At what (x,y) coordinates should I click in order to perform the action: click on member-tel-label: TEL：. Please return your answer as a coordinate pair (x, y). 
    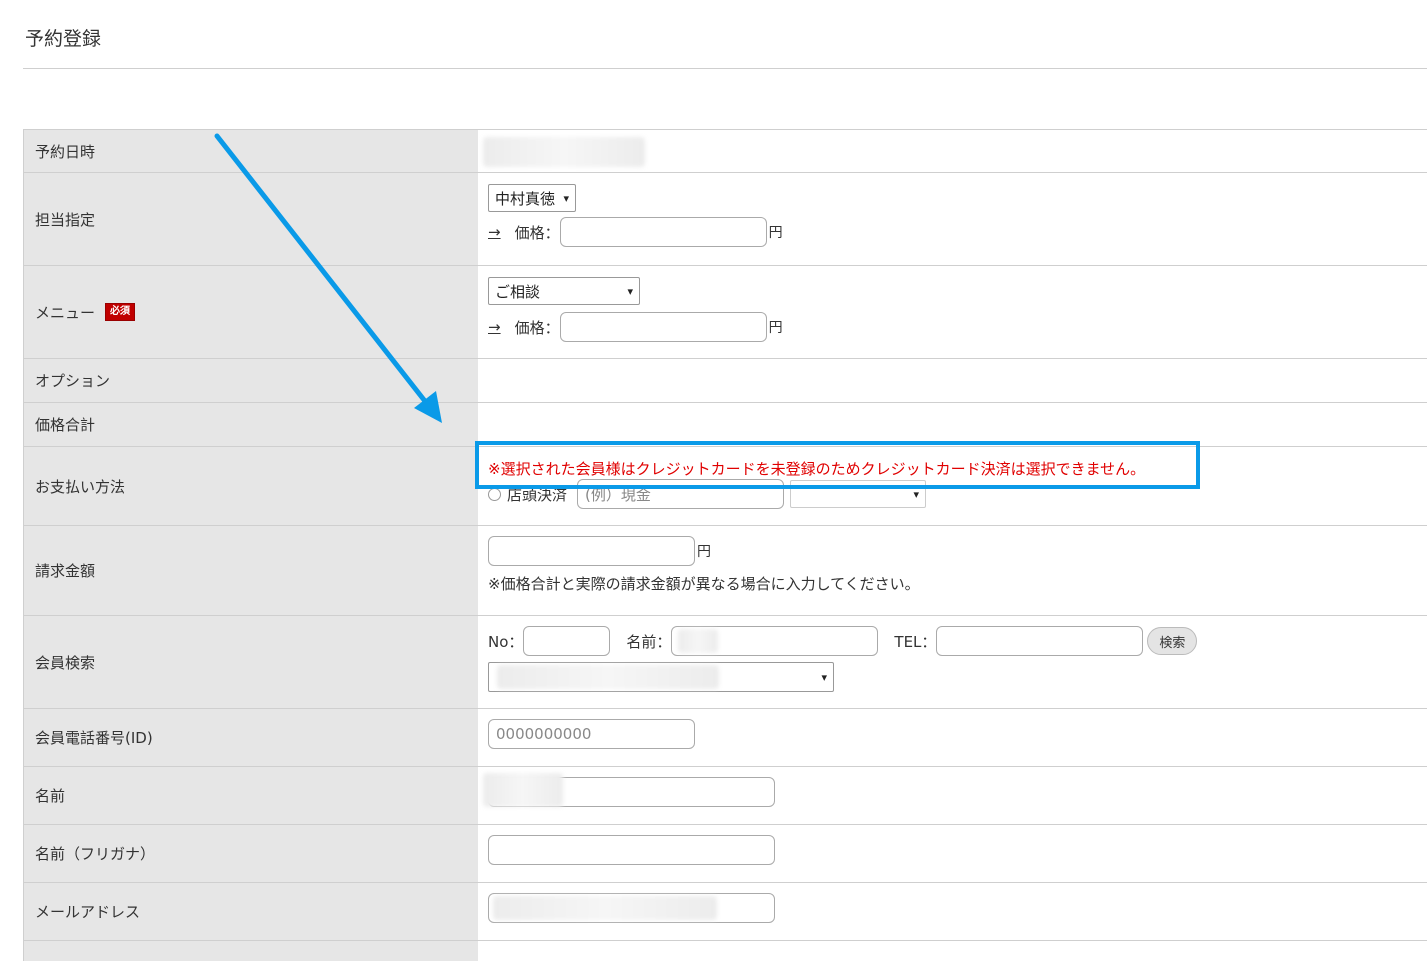
    Looking at the image, I should click on (915, 641).